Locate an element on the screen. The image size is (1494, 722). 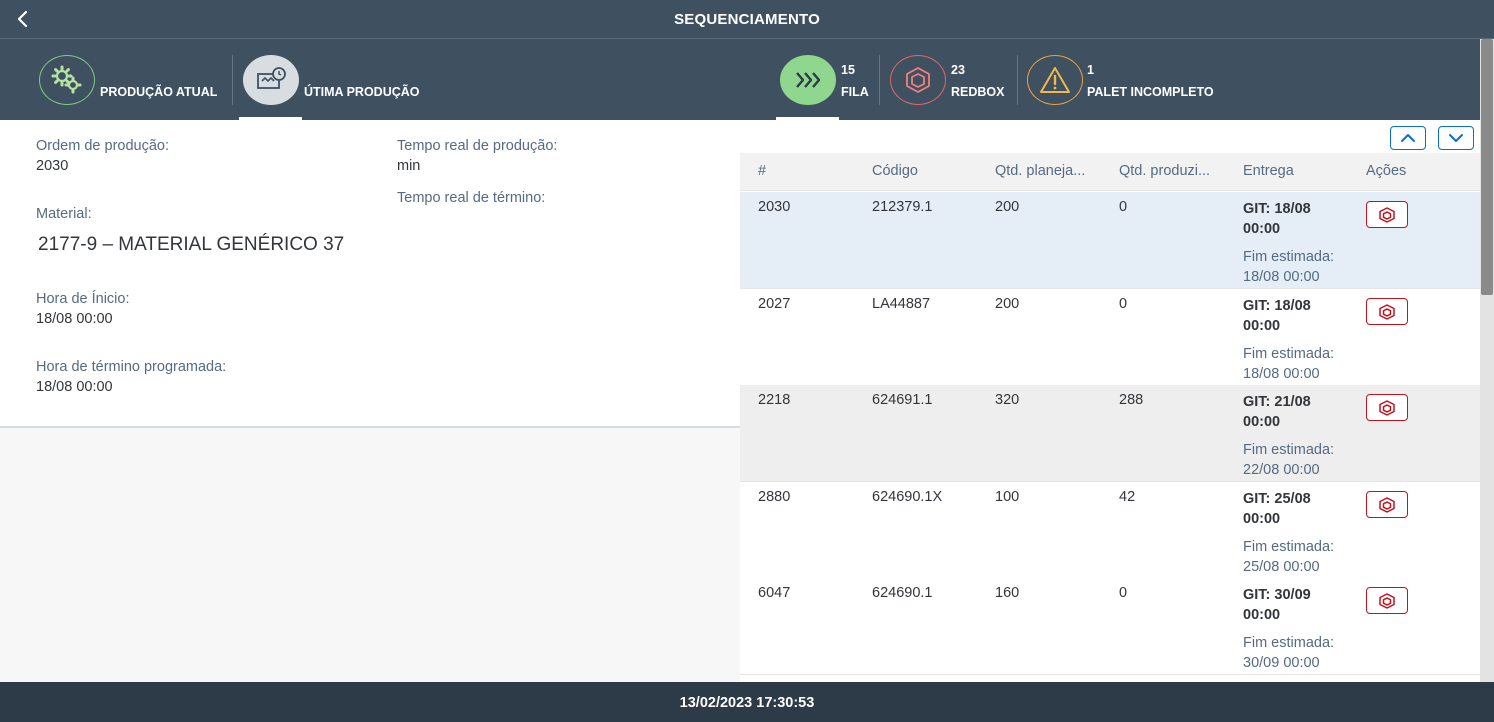
fim-value: 25/08 00:00 is located at coordinates (1281, 567).